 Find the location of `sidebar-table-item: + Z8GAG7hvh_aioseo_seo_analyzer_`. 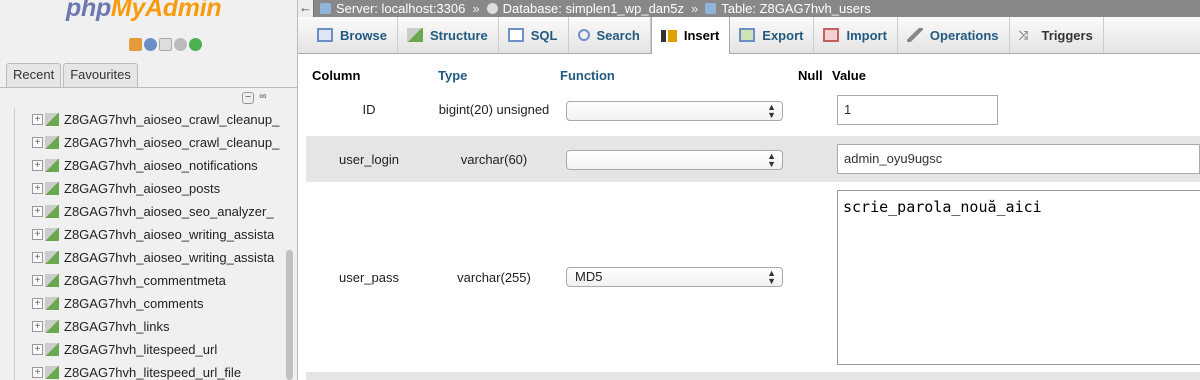

sidebar-table-item: + Z8GAG7hvh_aioseo_seo_analyzer_ is located at coordinates (155, 211).